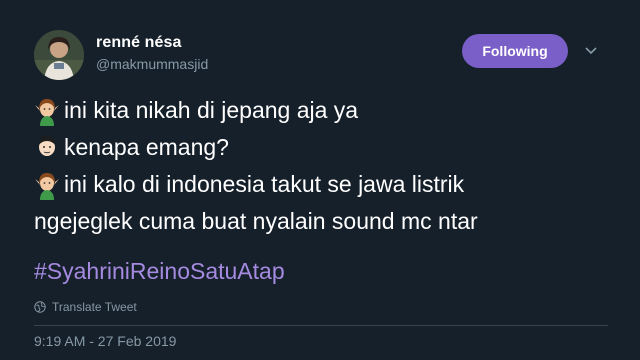 The height and width of the screenshot is (360, 640). I want to click on divider, so click(321, 325).